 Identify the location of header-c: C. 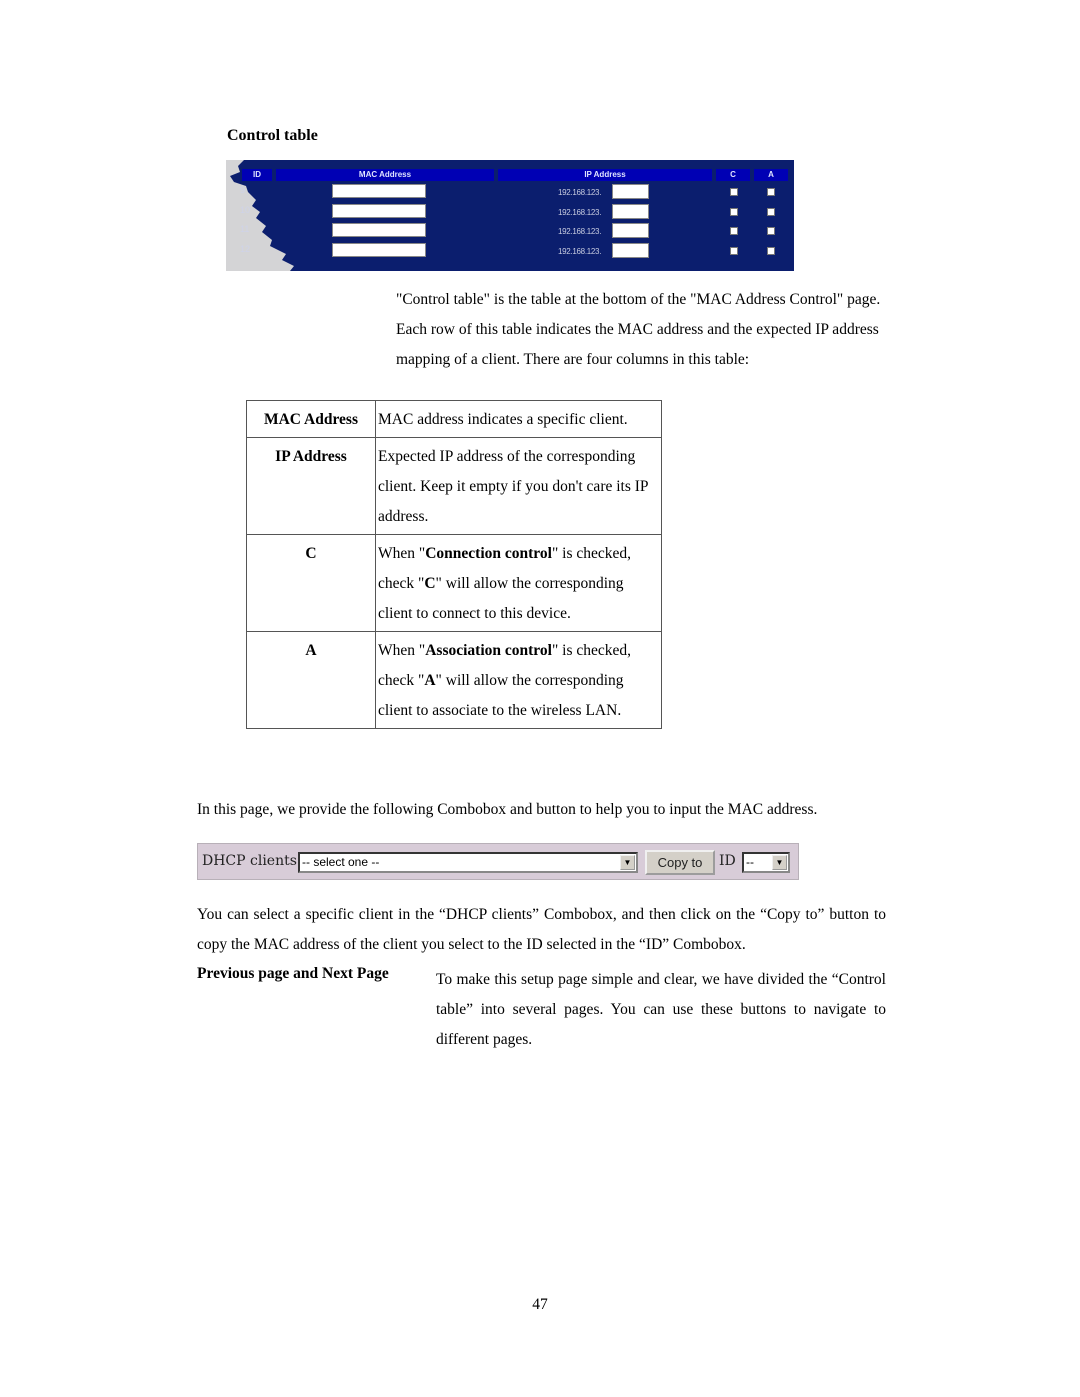
(733, 175).